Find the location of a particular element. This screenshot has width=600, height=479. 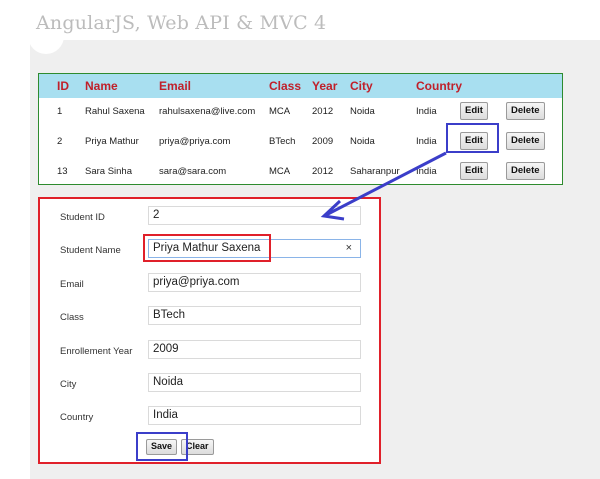

cell-id: 13 is located at coordinates (62, 171).